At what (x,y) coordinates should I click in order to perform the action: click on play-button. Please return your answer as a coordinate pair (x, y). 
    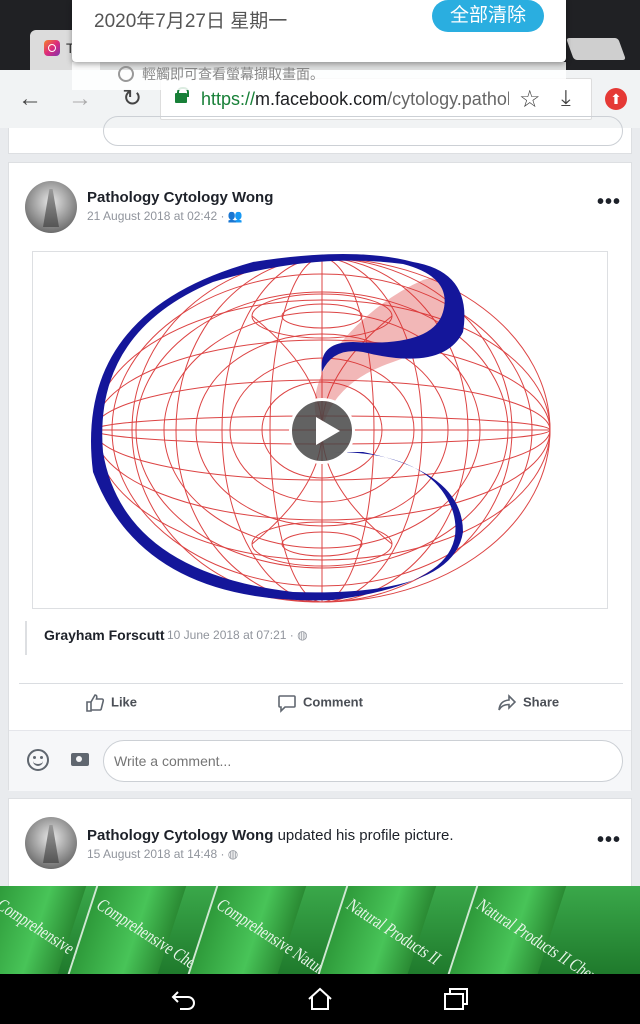
    Looking at the image, I should click on (322, 431).